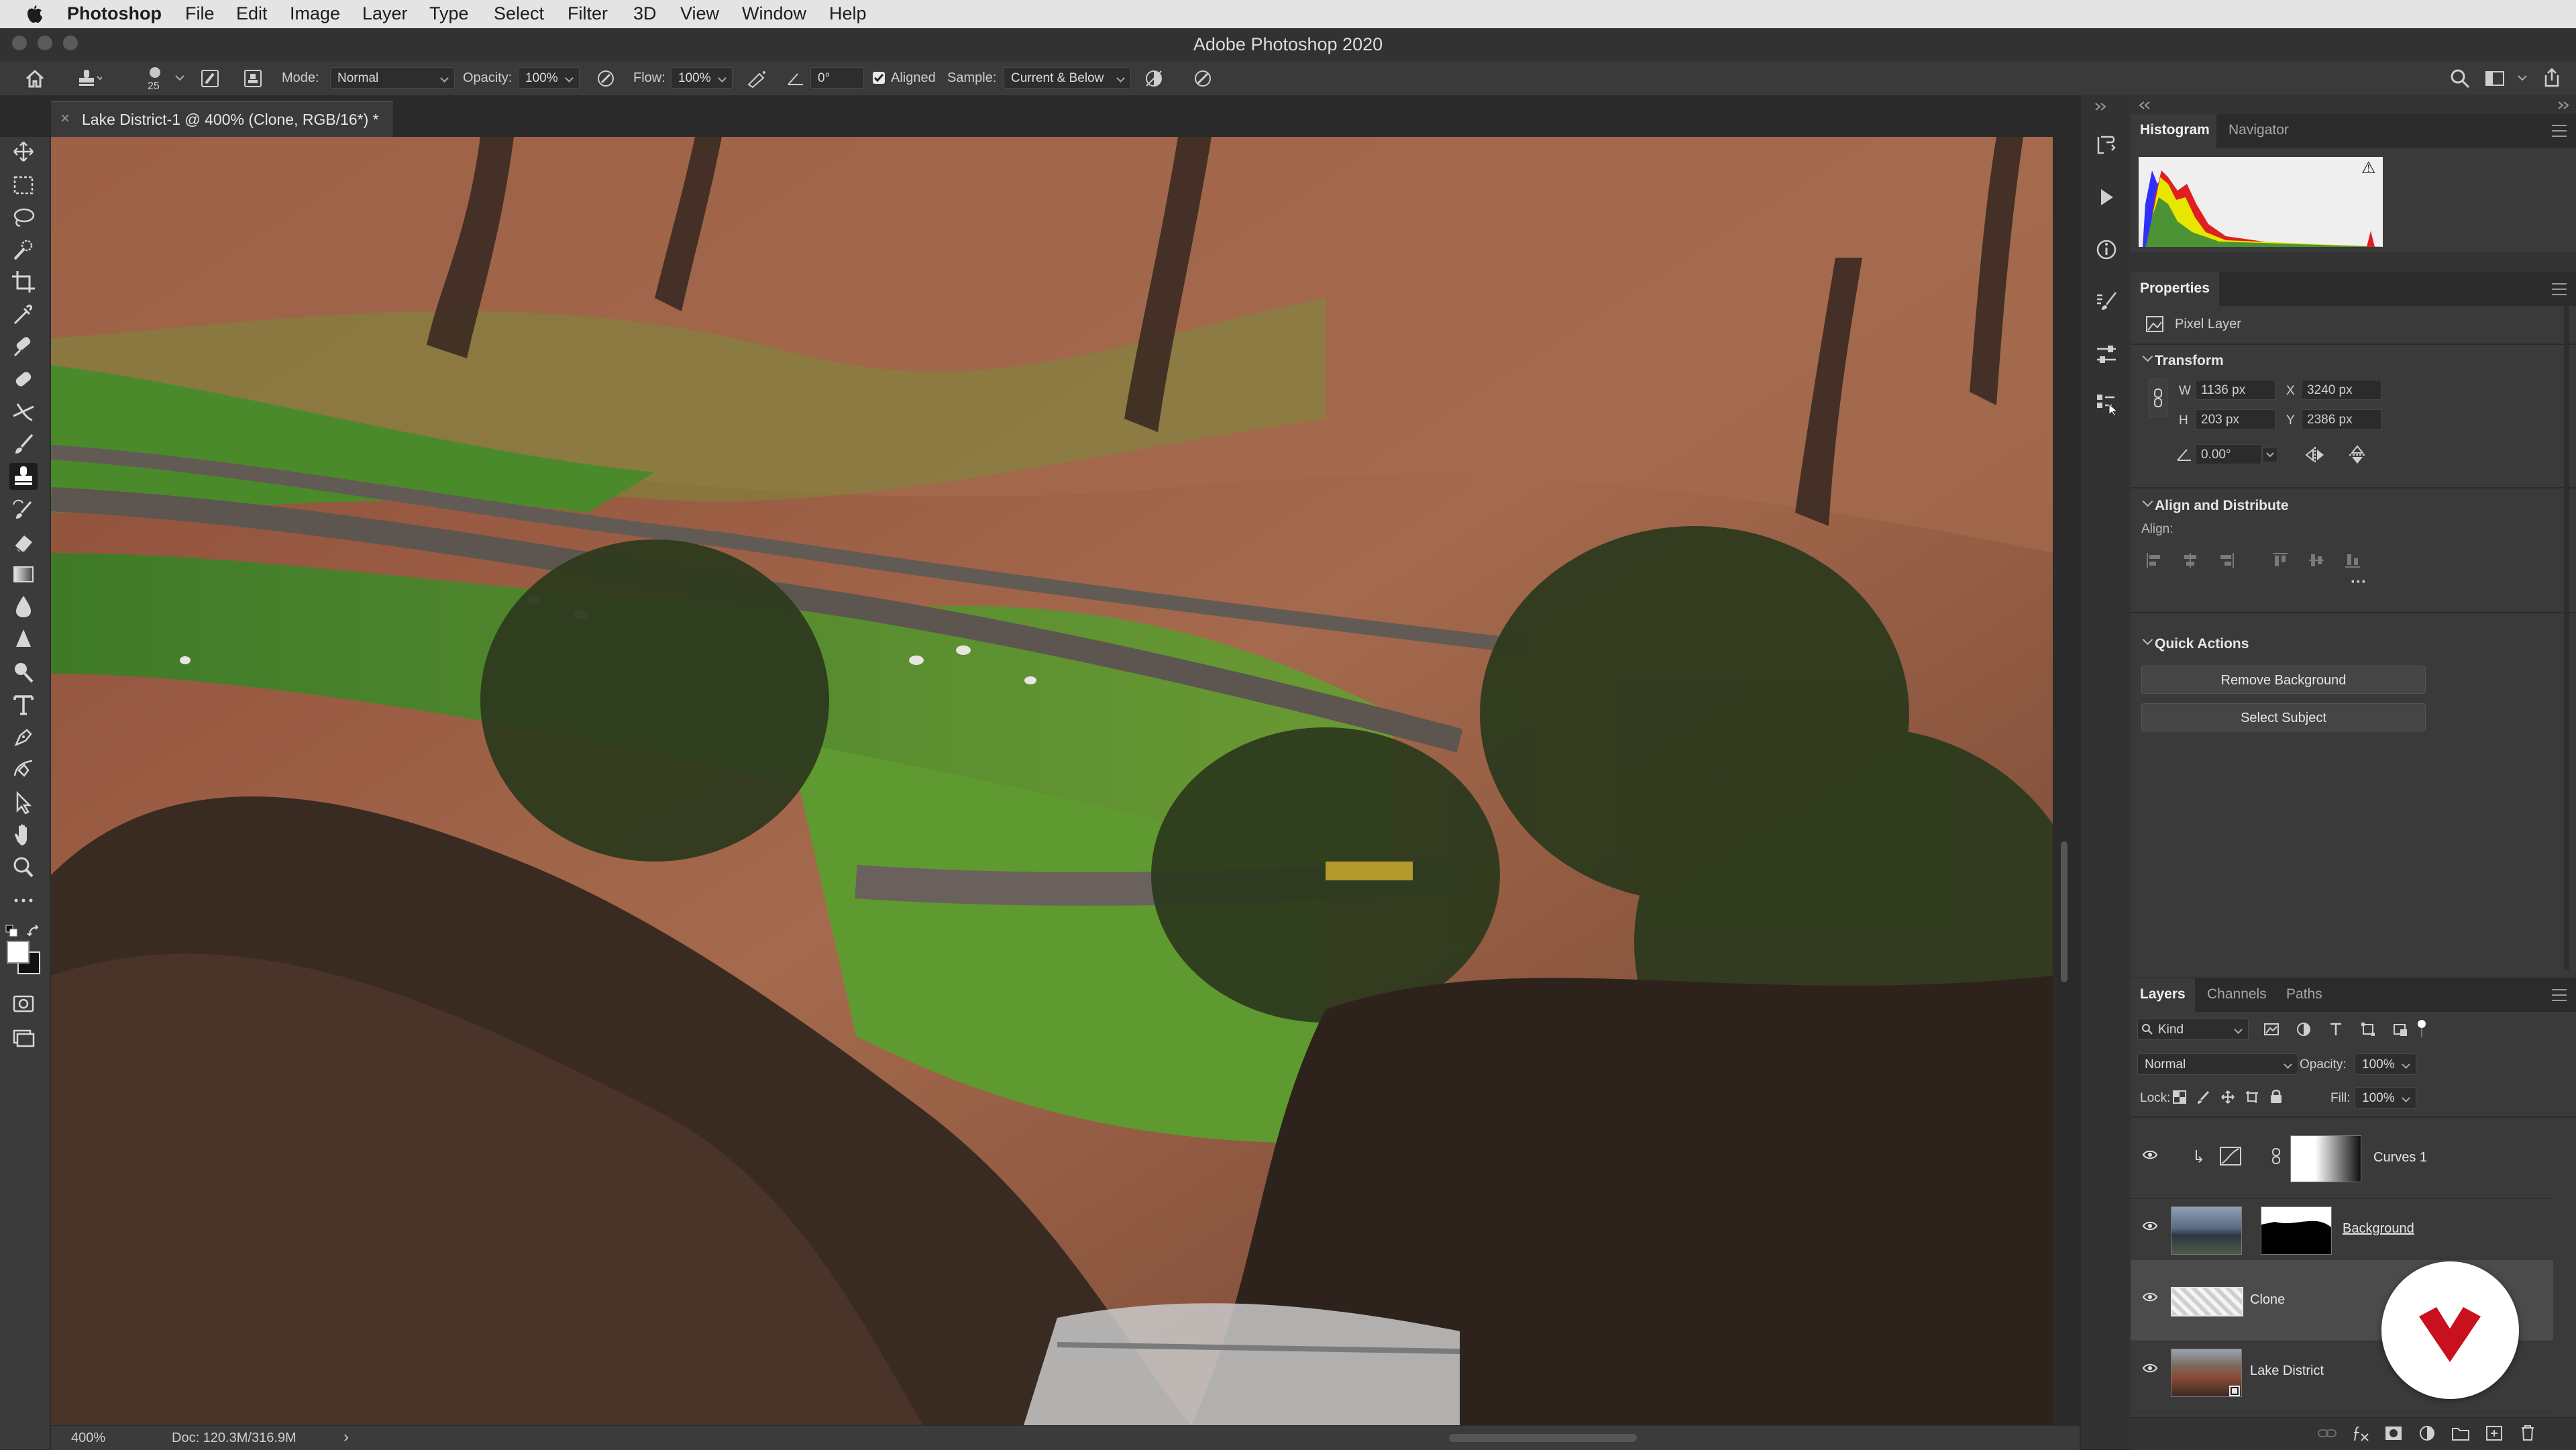  I want to click on path-pen-icon, so click(23, 736).